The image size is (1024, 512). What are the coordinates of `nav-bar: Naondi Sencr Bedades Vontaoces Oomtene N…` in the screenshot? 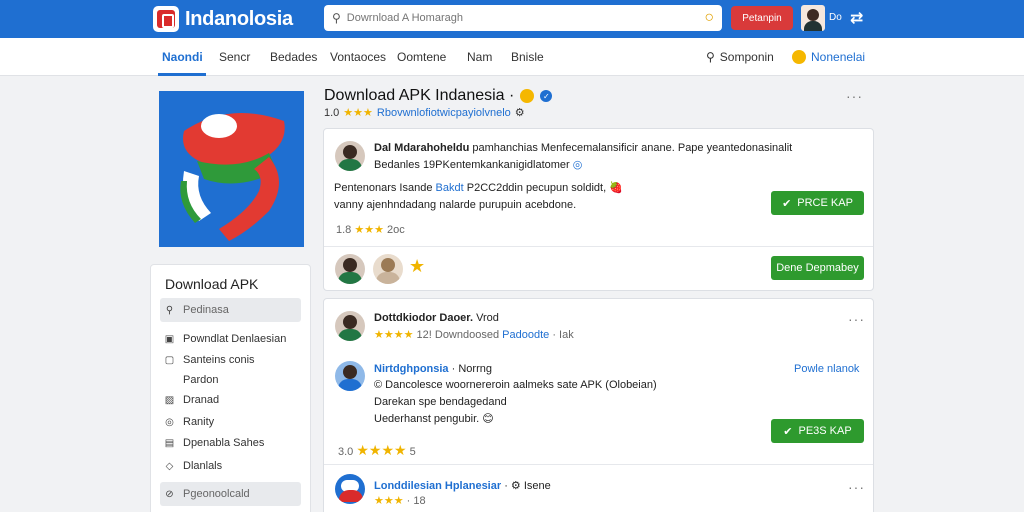 It's located at (512, 57).